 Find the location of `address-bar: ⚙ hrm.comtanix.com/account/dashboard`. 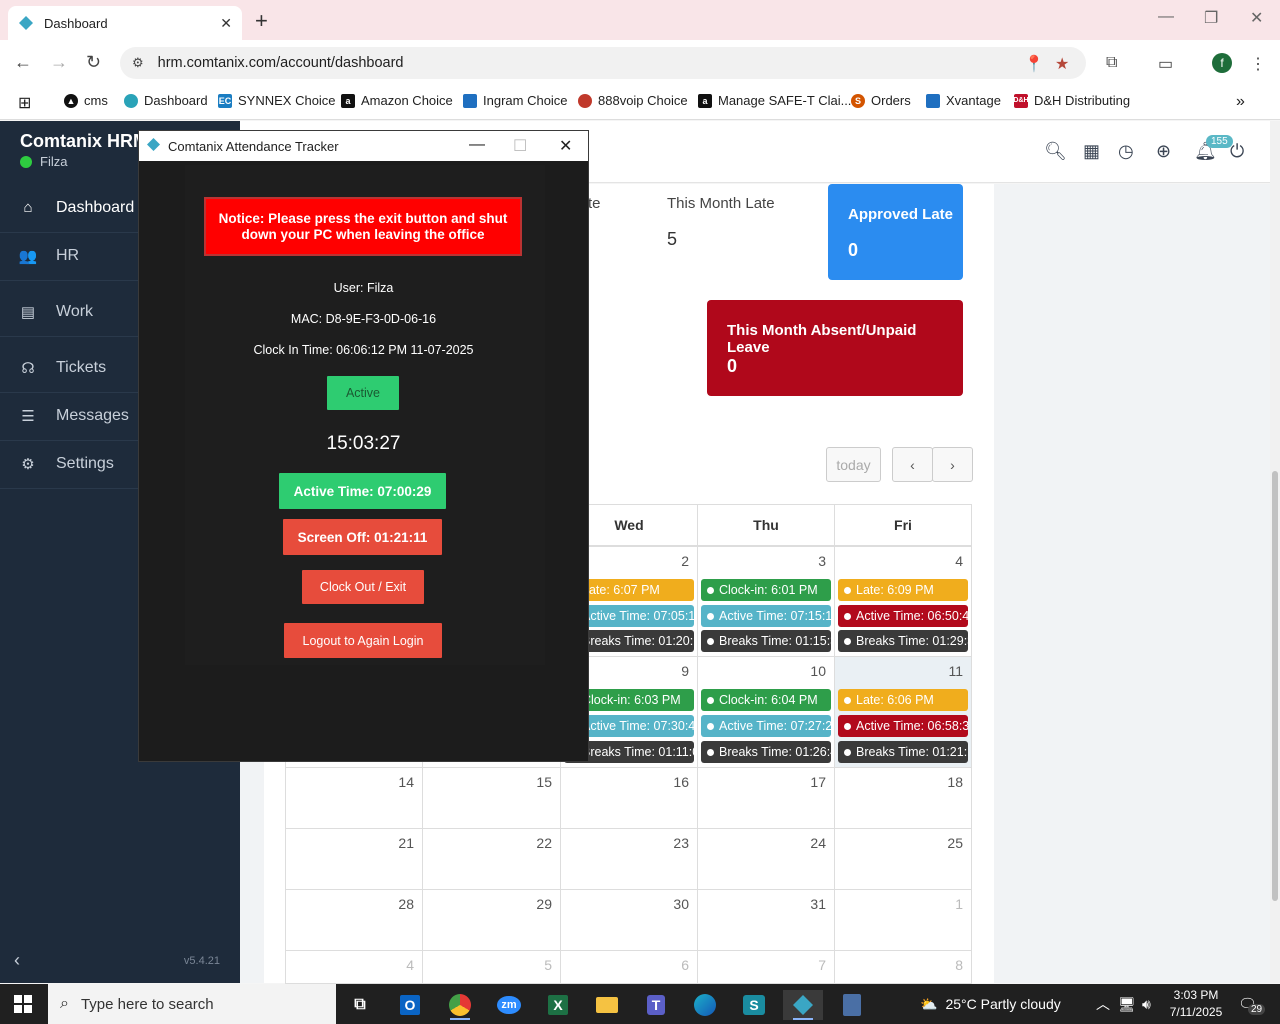

address-bar: ⚙ hrm.comtanix.com/account/dashboard is located at coordinates (603, 63).